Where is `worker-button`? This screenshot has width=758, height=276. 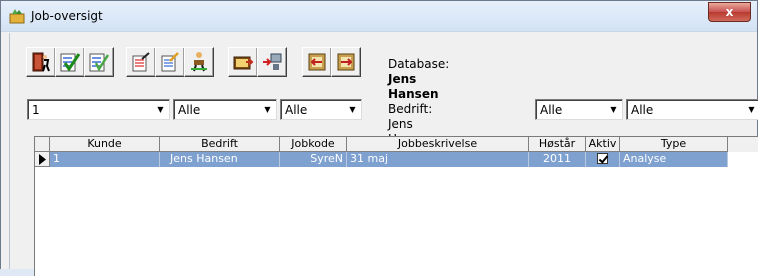
worker-button is located at coordinates (199, 62).